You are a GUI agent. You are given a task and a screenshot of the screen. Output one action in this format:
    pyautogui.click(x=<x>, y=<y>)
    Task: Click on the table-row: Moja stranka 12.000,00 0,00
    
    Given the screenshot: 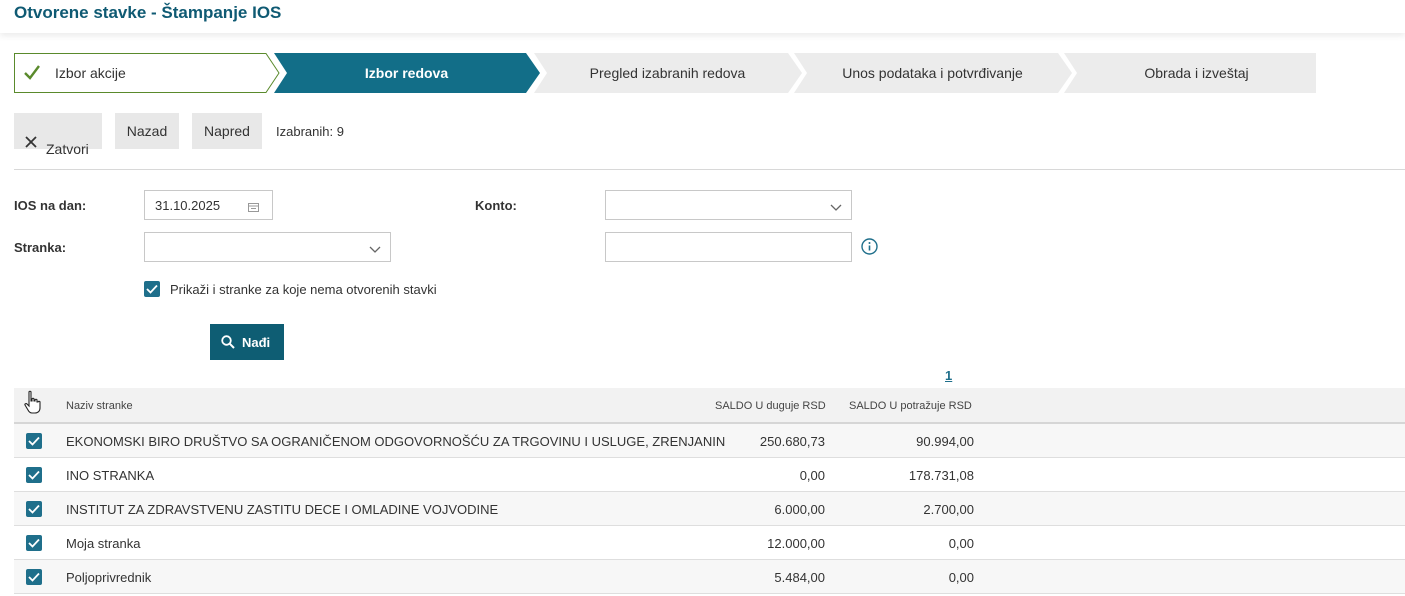 What is the action you would take?
    pyautogui.click(x=709, y=543)
    